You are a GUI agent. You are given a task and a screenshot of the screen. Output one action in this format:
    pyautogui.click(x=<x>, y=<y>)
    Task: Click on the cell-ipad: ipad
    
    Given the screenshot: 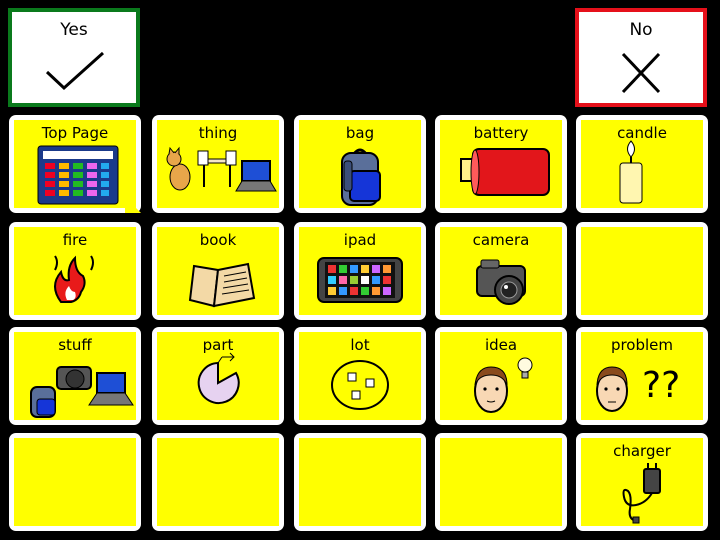 What is the action you would take?
    pyautogui.click(x=360, y=271)
    